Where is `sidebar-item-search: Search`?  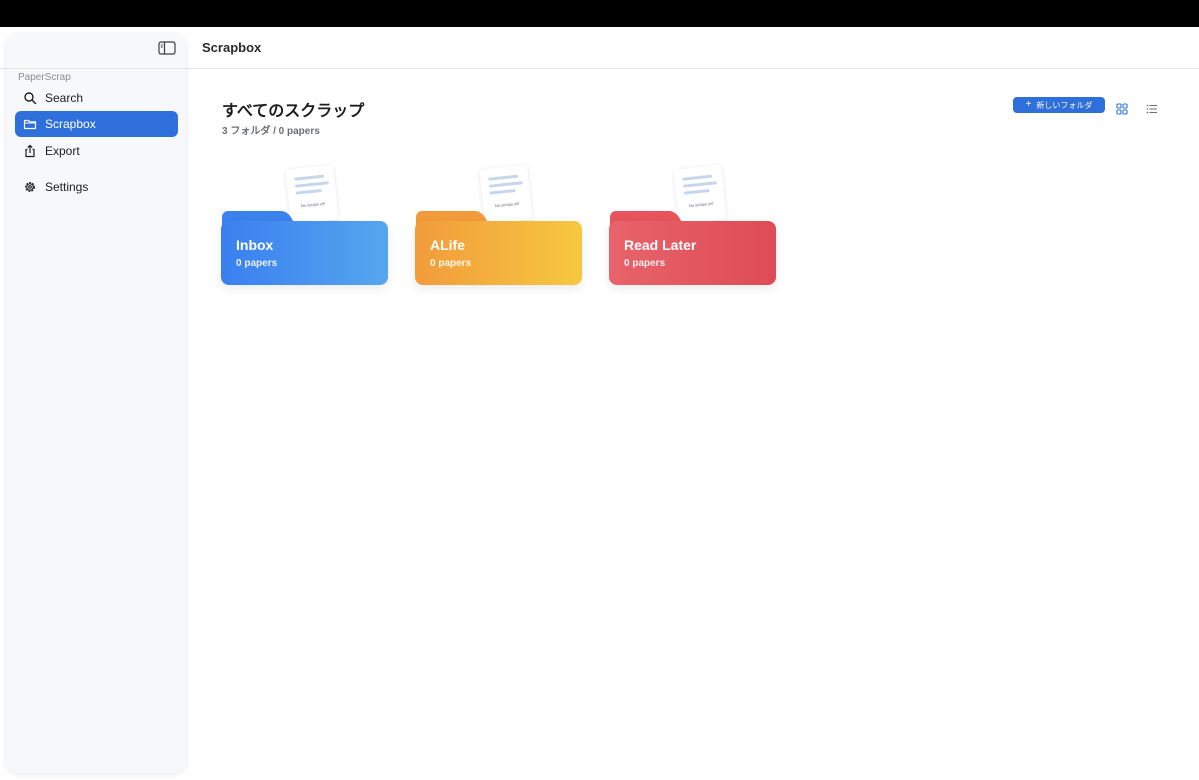
sidebar-item-search: Search is located at coordinates (96, 98).